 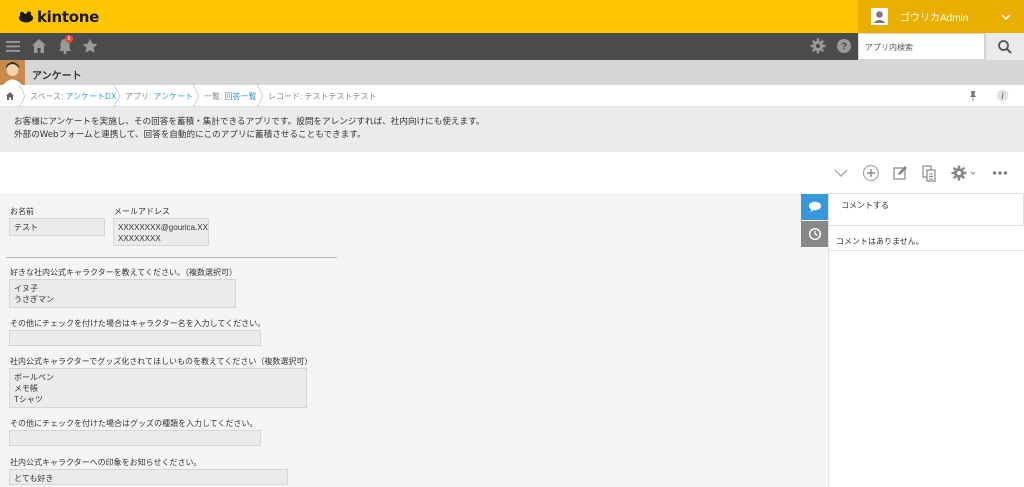 I want to click on search-button, so click(x=1004, y=46).